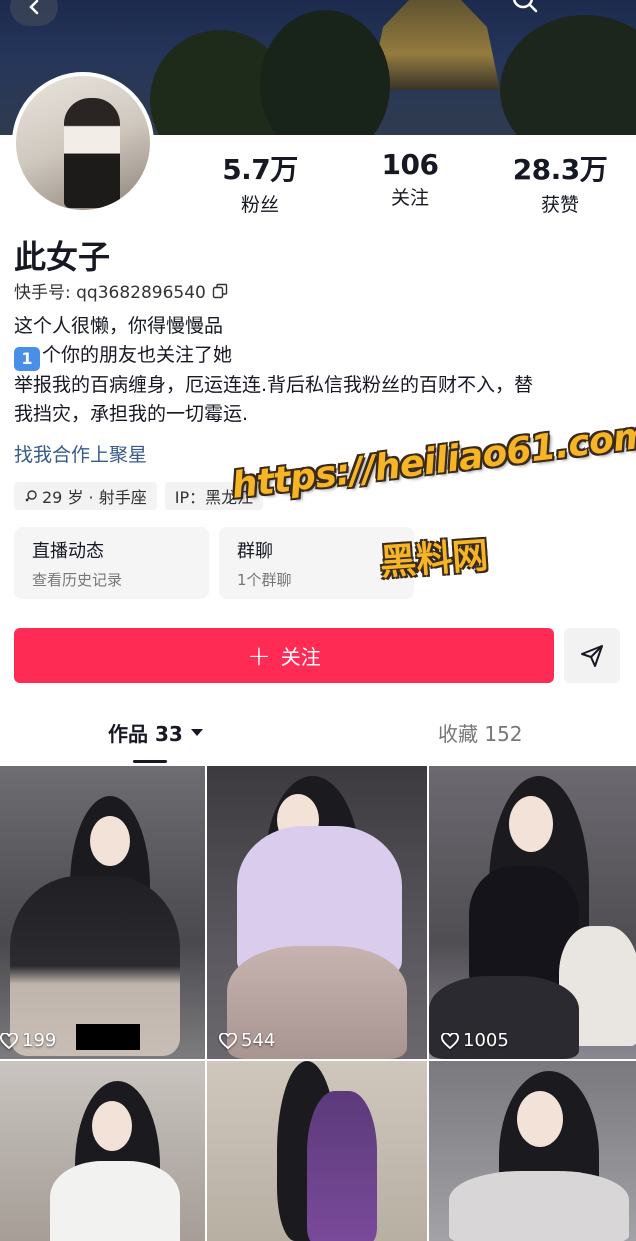  I want to click on tab-favorites: 收藏 152, so click(480, 732).